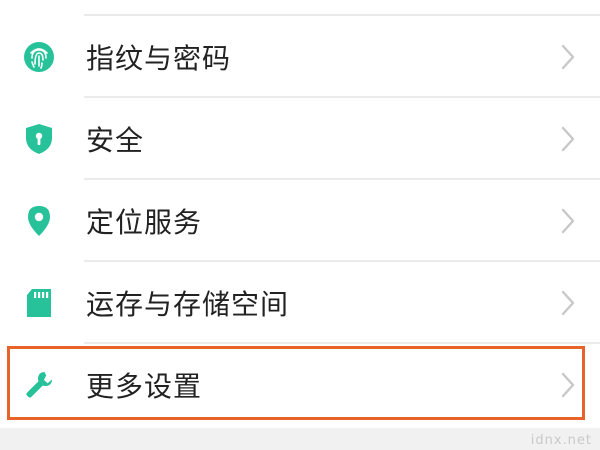 Image resolution: width=600 pixels, height=450 pixels. Describe the element at coordinates (39, 139) in the screenshot. I see `shield-icon` at that location.